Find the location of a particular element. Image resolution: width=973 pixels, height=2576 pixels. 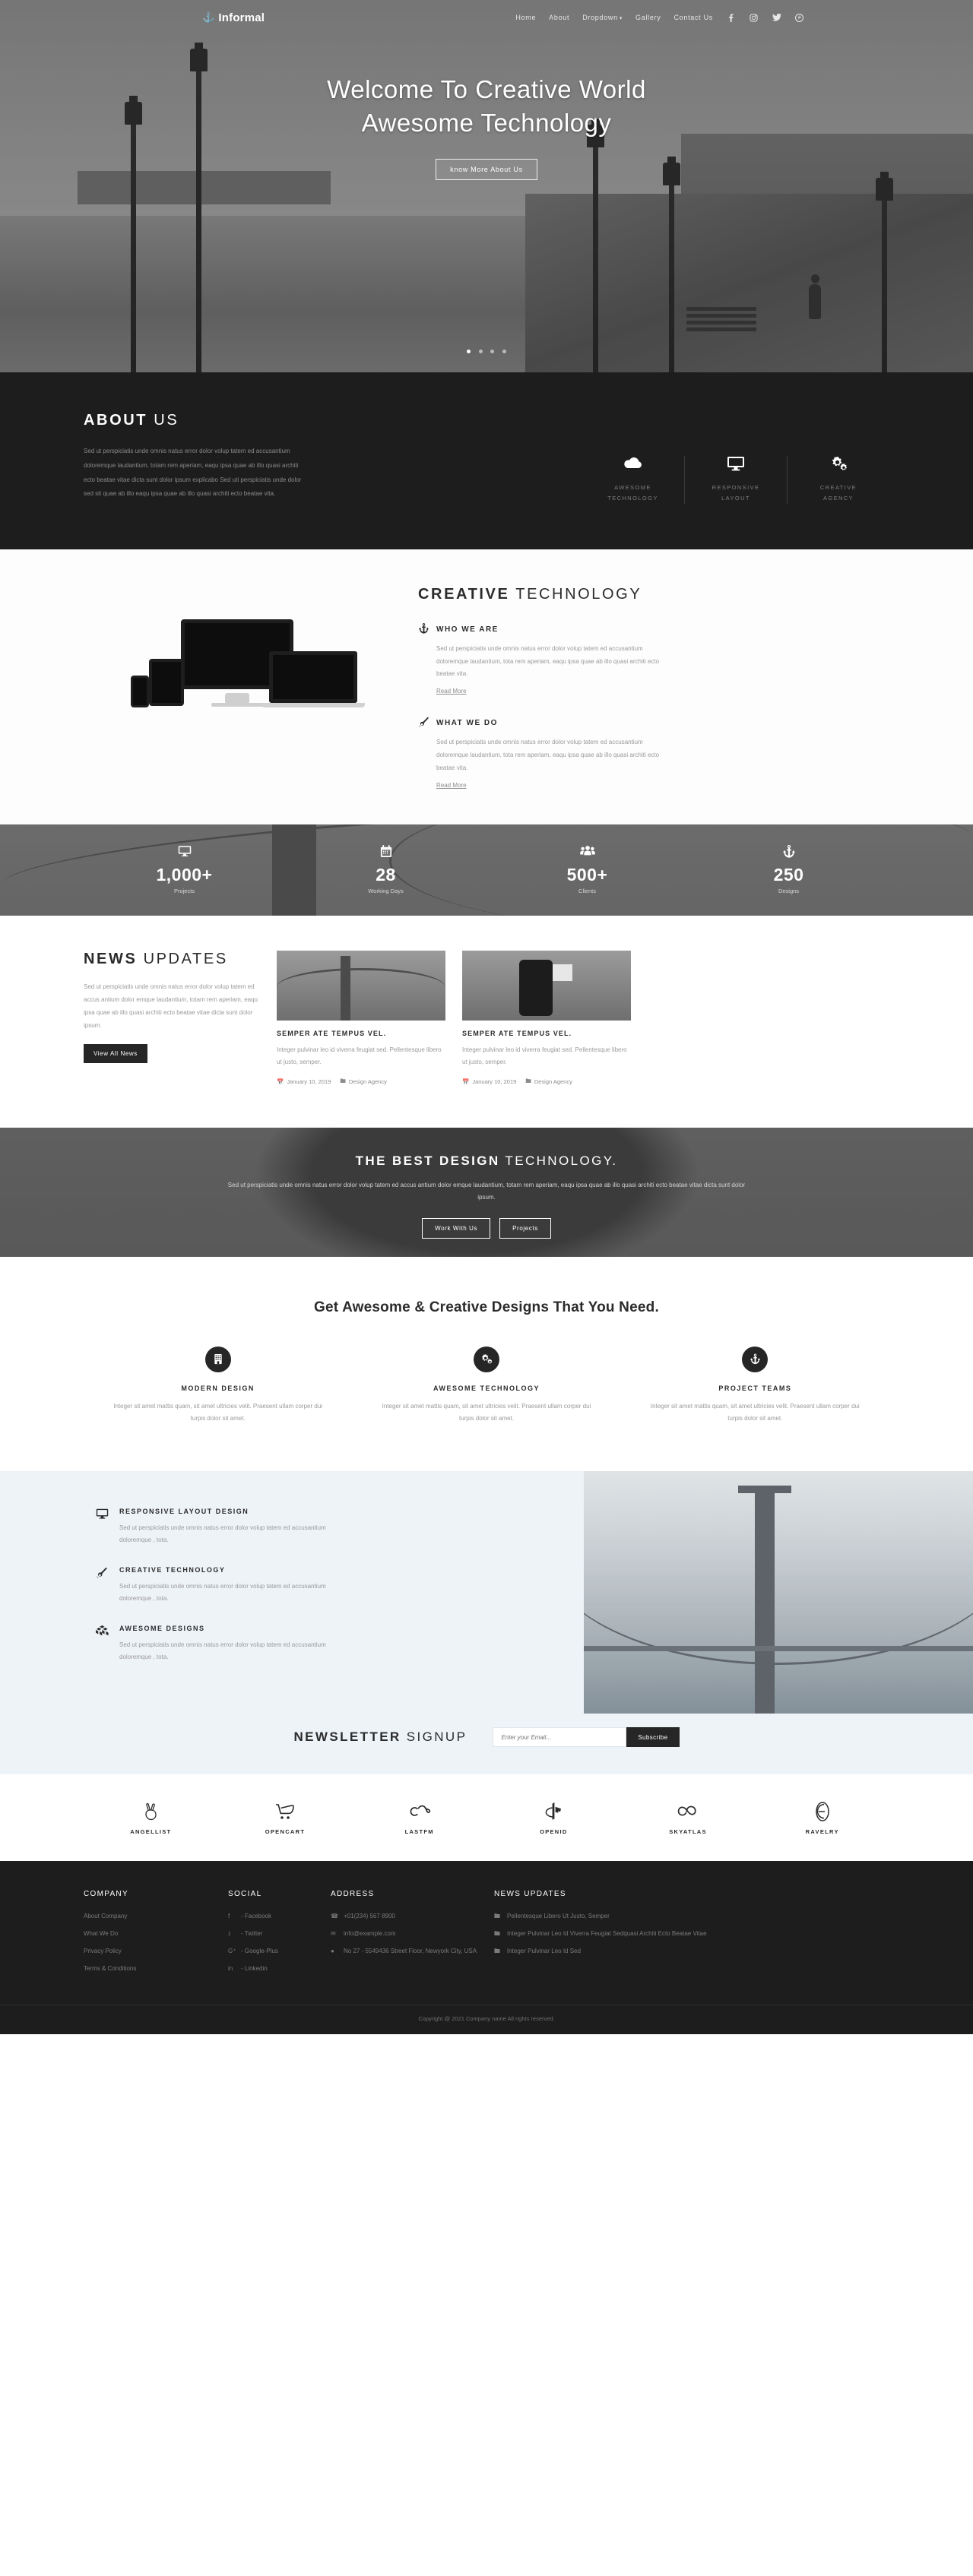

footer-heading: COMPANY is located at coordinates (106, 1895).